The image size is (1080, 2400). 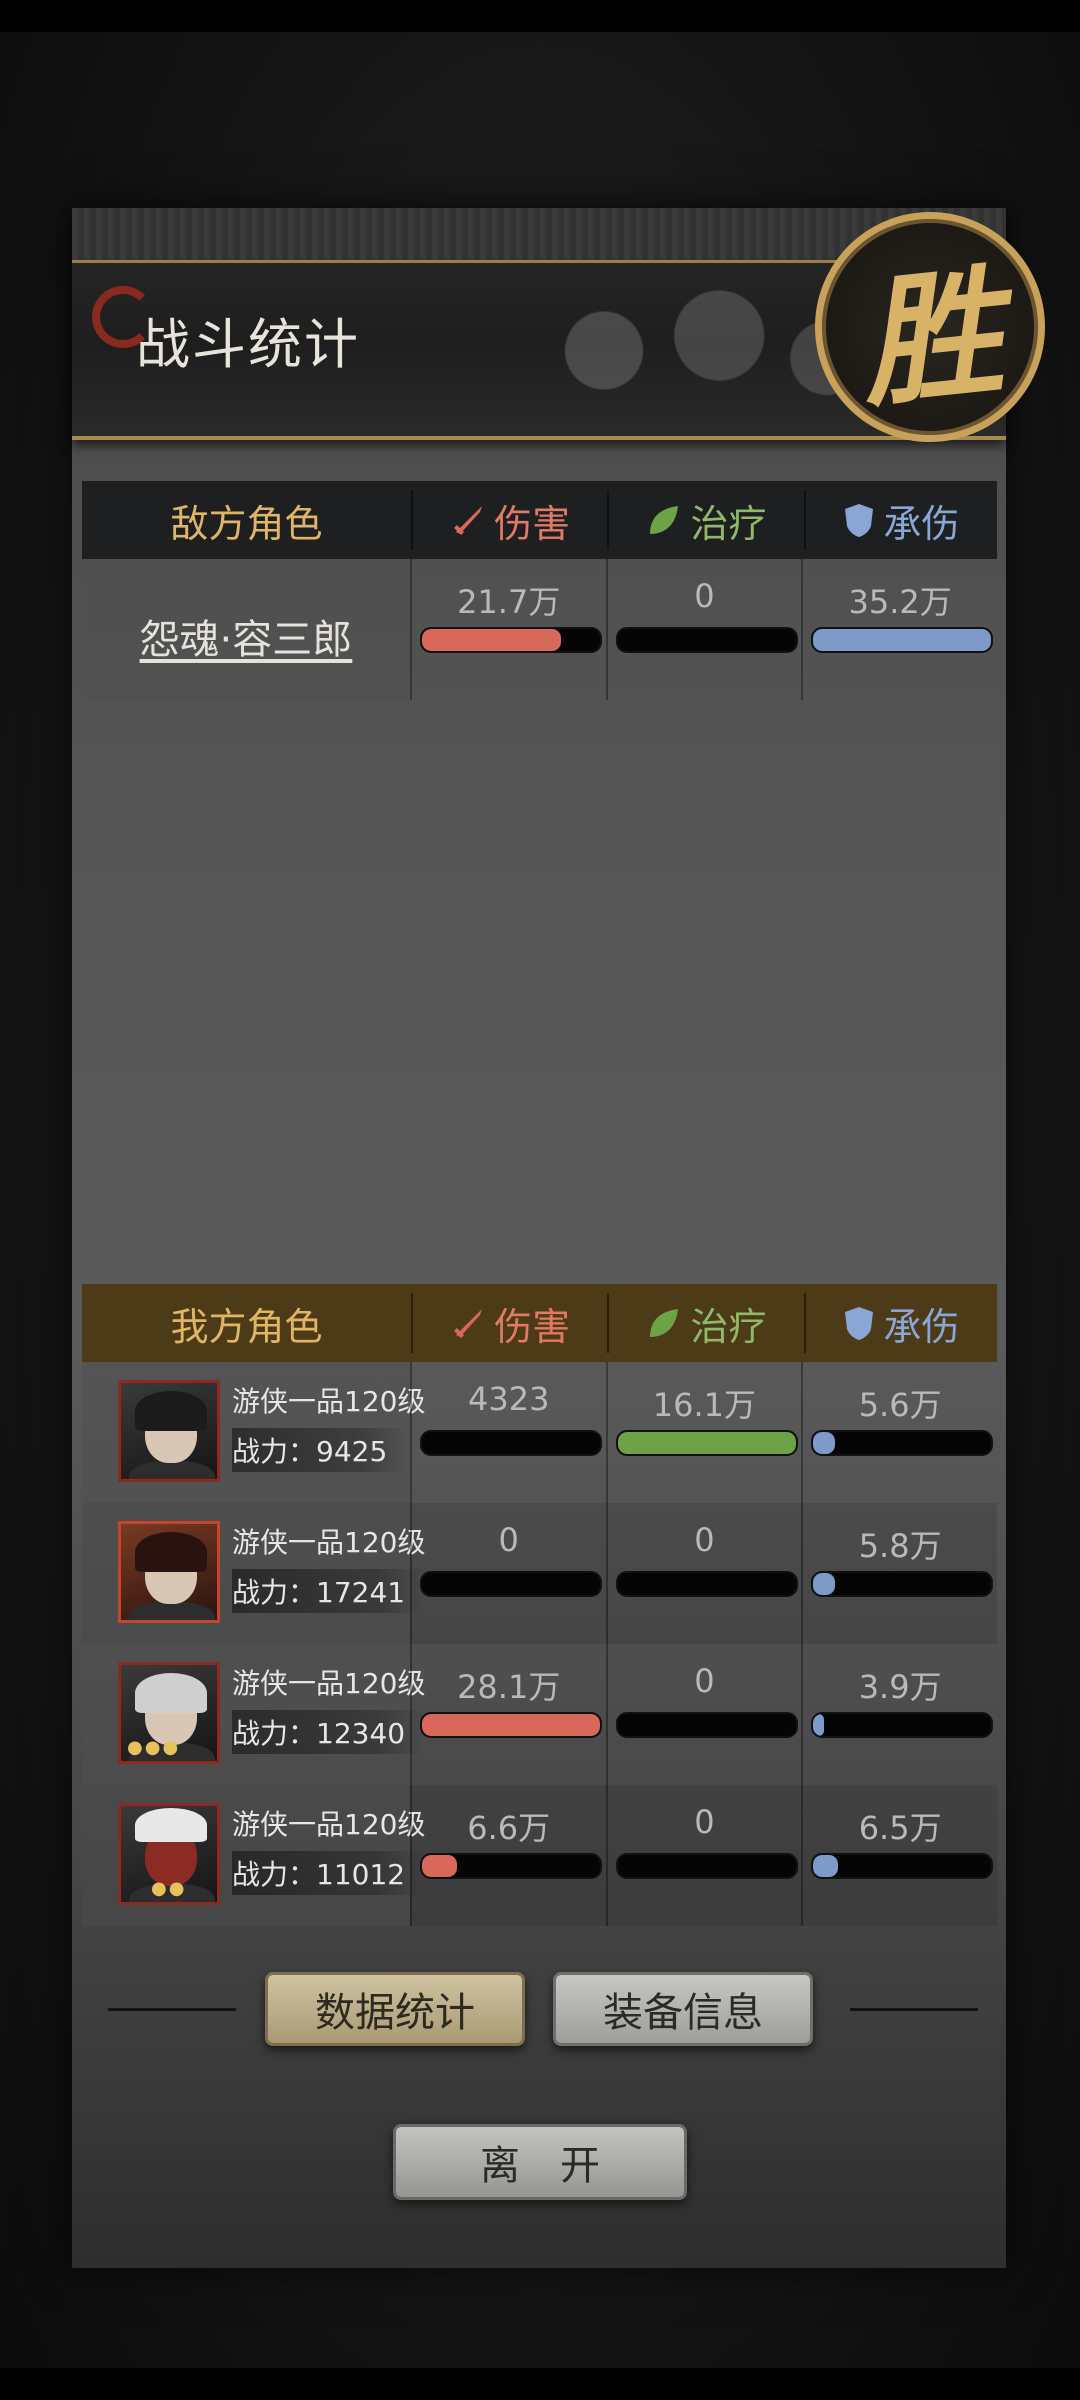 I want to click on hero-power: 战力：17241, so click(x=329, y=1591).